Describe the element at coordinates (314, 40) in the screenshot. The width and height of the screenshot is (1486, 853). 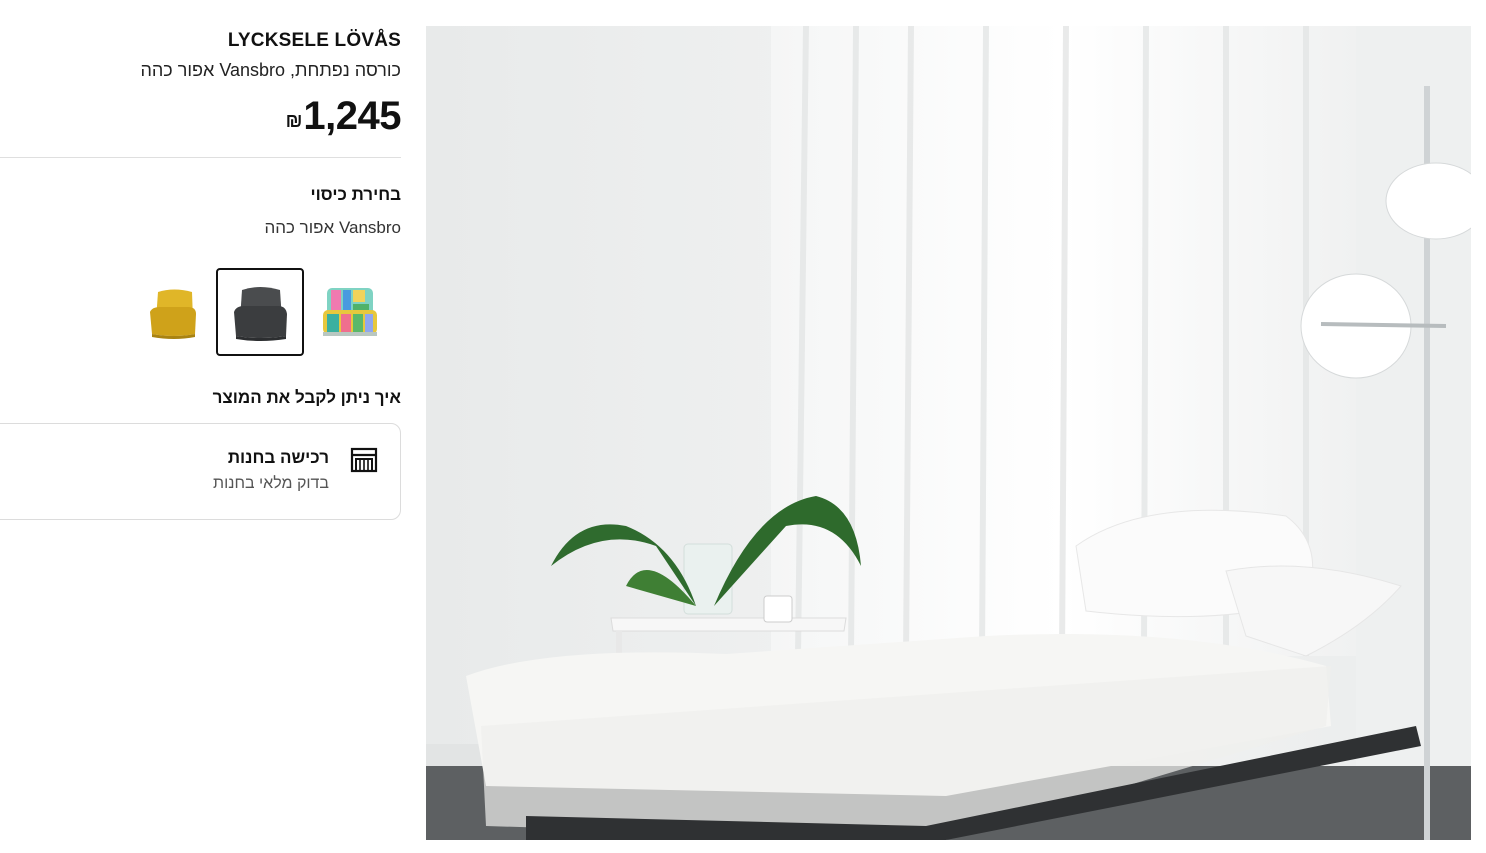
I see `product-name: LYCKSELE LÖVÅS` at that location.